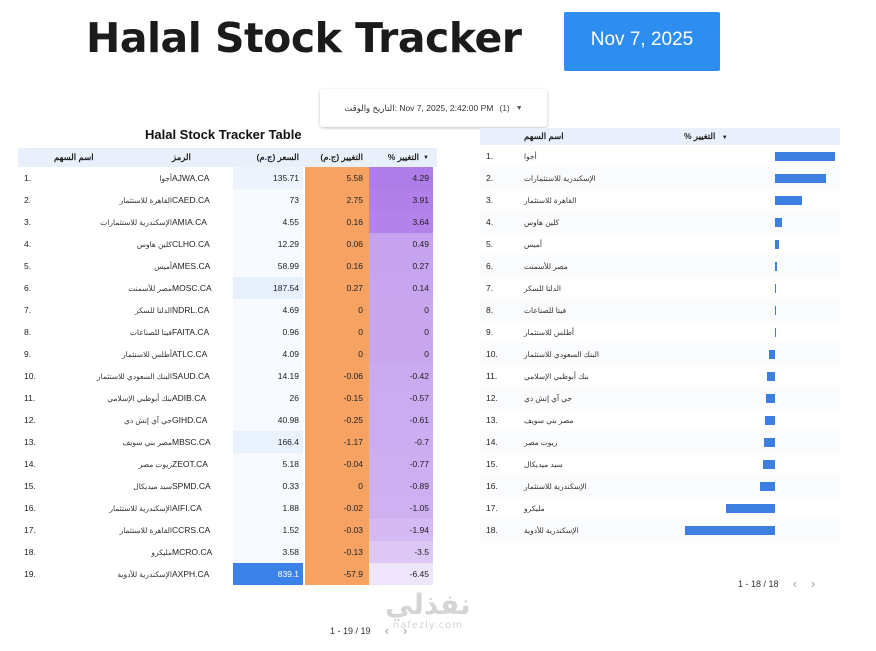 The image size is (876, 651). I want to click on stock-symbol: FAITA.CA, so click(191, 332).